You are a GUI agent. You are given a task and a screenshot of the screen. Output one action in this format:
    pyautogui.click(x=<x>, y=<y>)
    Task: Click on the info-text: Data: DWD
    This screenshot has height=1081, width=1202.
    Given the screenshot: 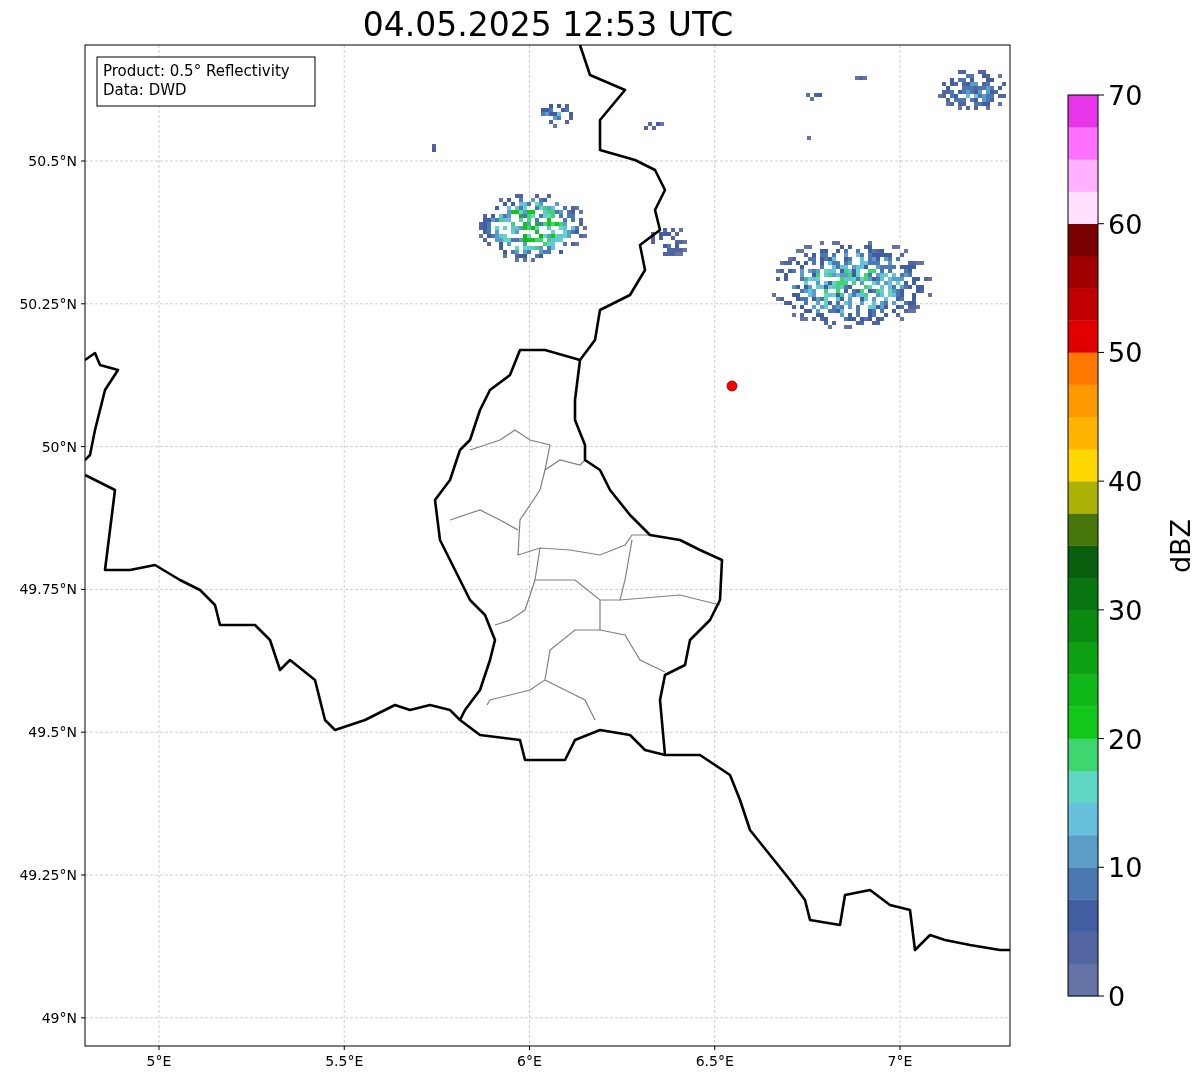 What is the action you would take?
    pyautogui.click(x=145, y=90)
    